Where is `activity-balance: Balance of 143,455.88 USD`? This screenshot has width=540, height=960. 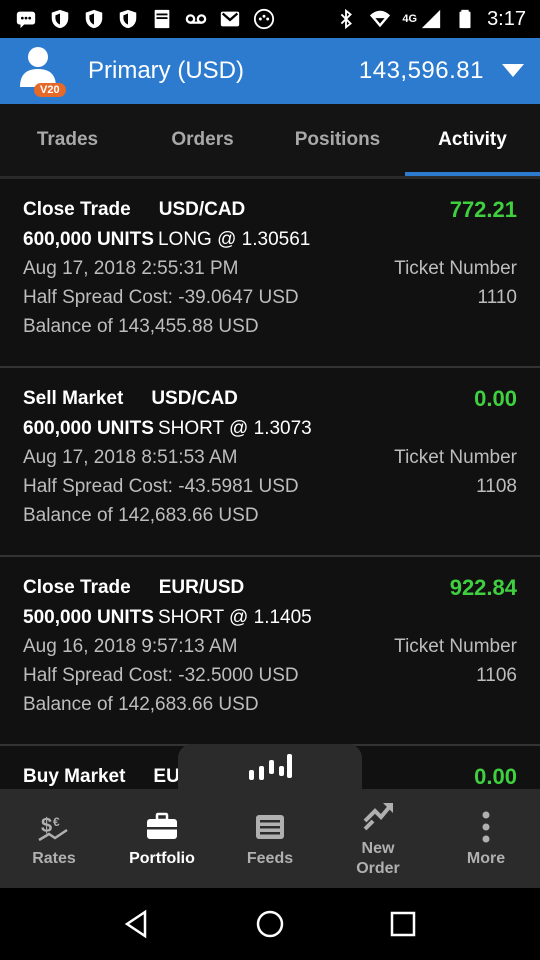 activity-balance: Balance of 143,455.88 USD is located at coordinates (141, 326).